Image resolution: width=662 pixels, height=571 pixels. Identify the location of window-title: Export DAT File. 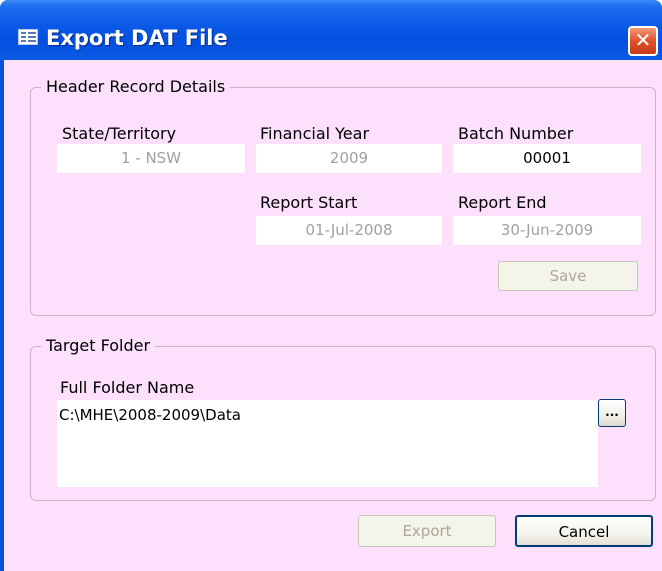
(137, 38).